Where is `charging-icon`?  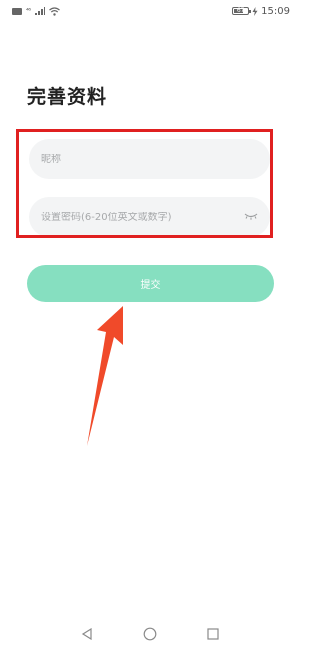
charging-icon is located at coordinates (255, 11).